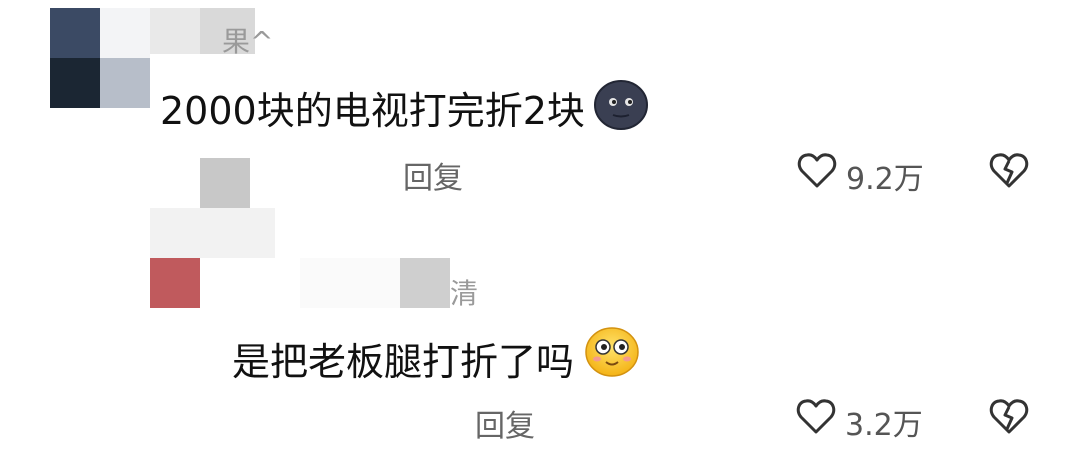  Describe the element at coordinates (464, 292) in the screenshot. I see `username-fragment: 清` at that location.